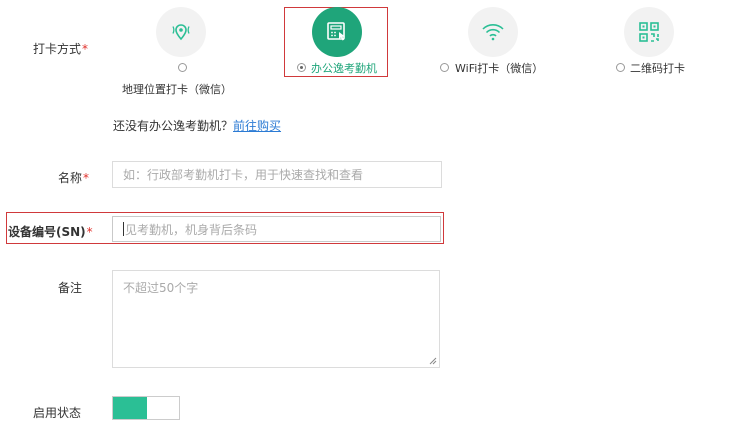 The image size is (731, 431). I want to click on name-input: 如：行政部考勤机打卡，用于快速查找和查看, so click(277, 174).